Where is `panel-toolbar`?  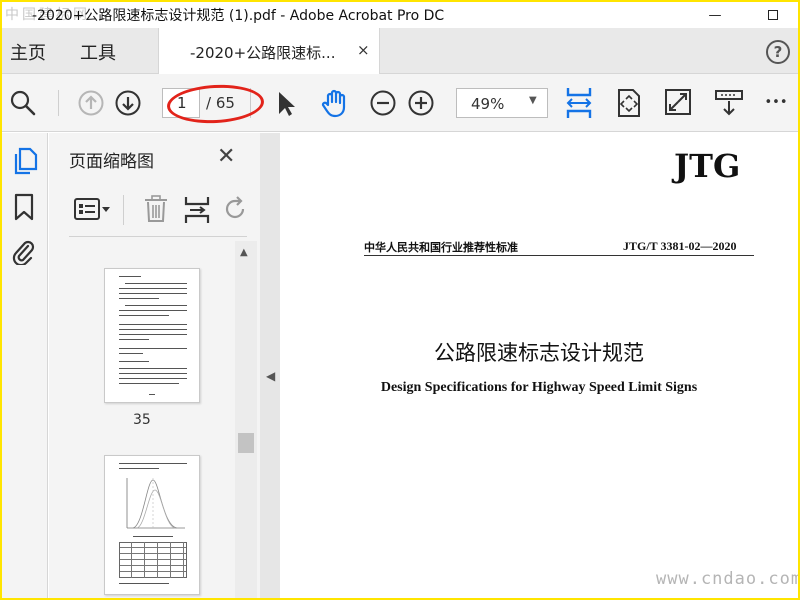 panel-toolbar is located at coordinates (158, 209).